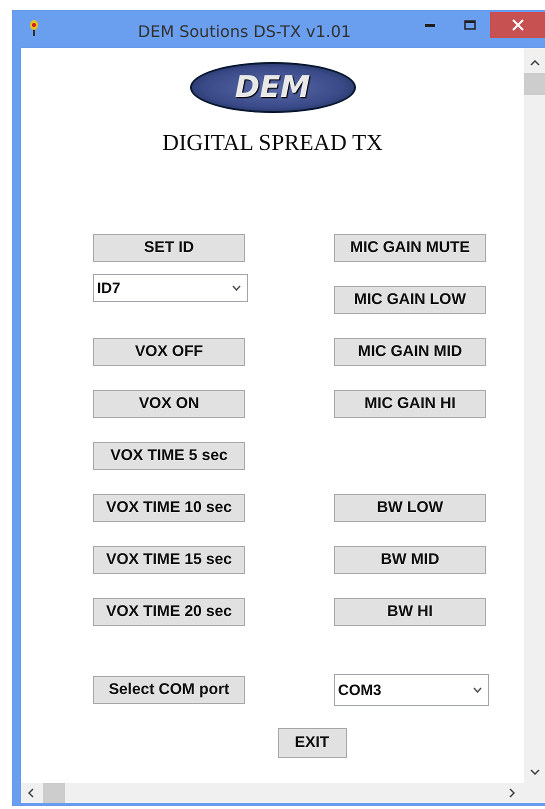 This screenshot has height=809, width=545. I want to click on command-button: BW HI, so click(410, 612).